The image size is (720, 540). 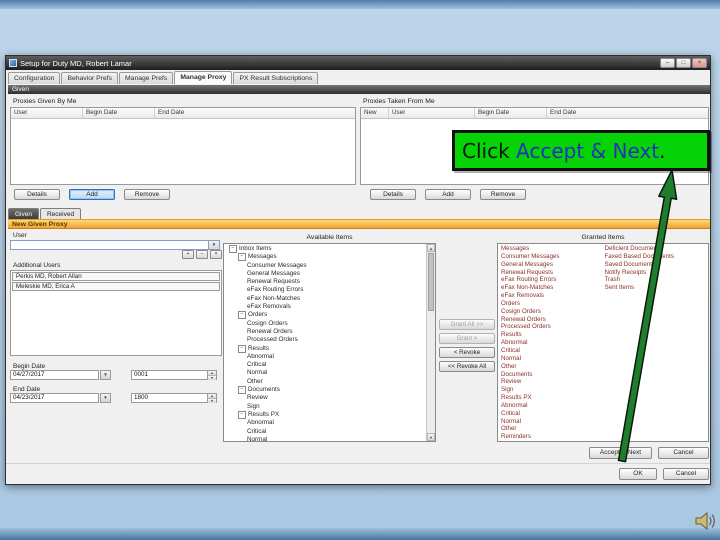 What do you see at coordinates (325, 390) in the screenshot?
I see `tree-item: Documents` at bounding box center [325, 390].